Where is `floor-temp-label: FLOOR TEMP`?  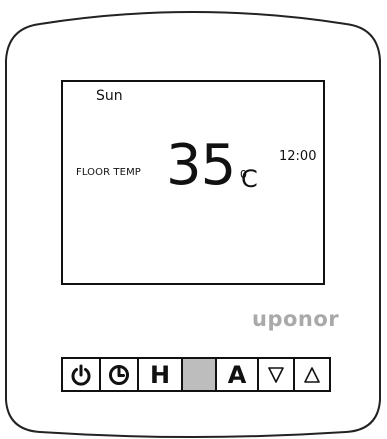 floor-temp-label: FLOOR TEMP is located at coordinates (108, 172).